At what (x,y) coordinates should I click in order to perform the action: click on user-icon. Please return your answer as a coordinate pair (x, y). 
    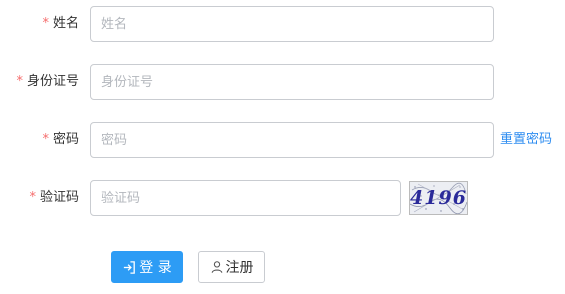
    Looking at the image, I should click on (217, 267).